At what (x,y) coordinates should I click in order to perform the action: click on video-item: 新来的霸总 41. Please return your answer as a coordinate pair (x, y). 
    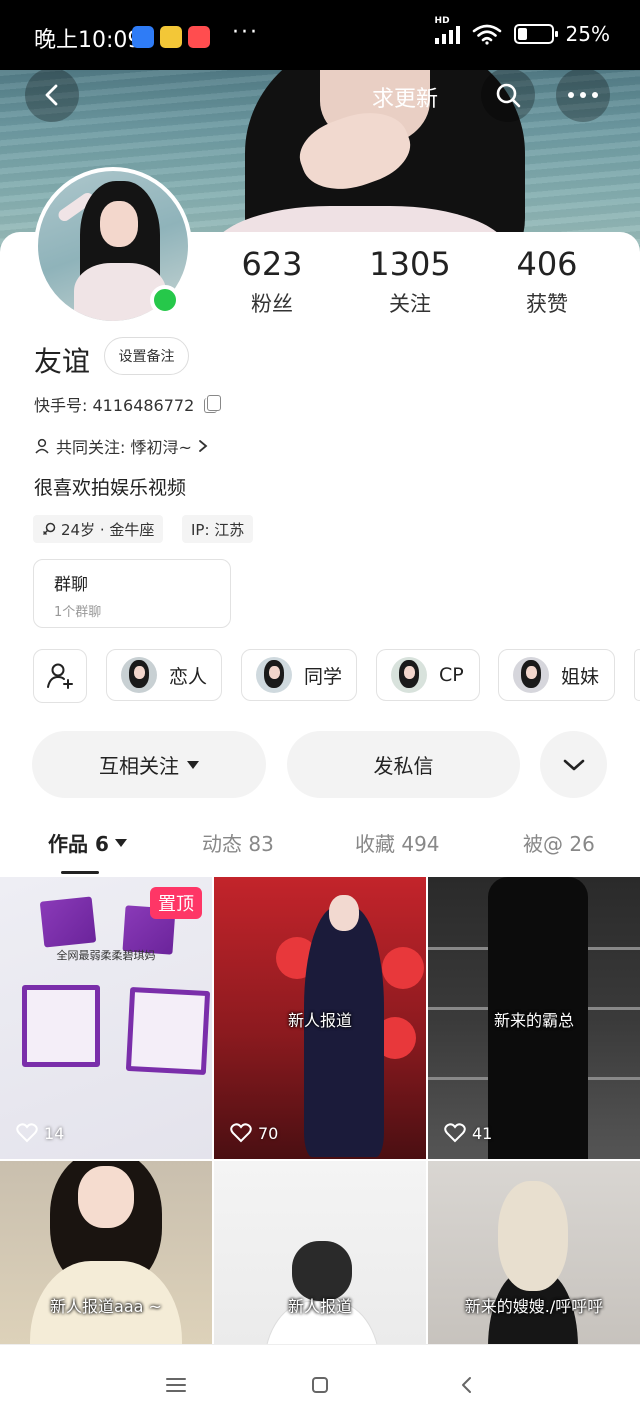
    Looking at the image, I should click on (534, 1018).